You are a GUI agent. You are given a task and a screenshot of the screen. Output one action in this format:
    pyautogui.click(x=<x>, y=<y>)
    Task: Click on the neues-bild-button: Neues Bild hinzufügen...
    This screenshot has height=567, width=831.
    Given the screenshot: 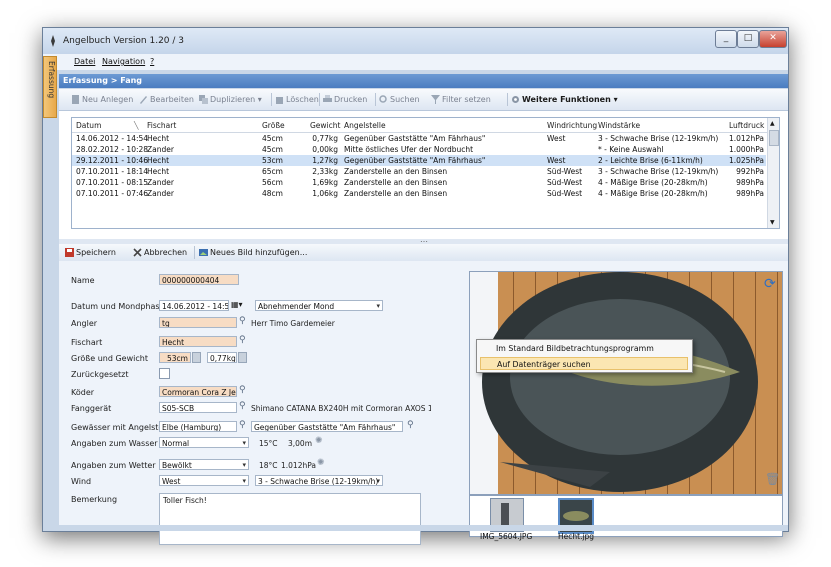 What is the action you would take?
    pyautogui.click(x=253, y=252)
    